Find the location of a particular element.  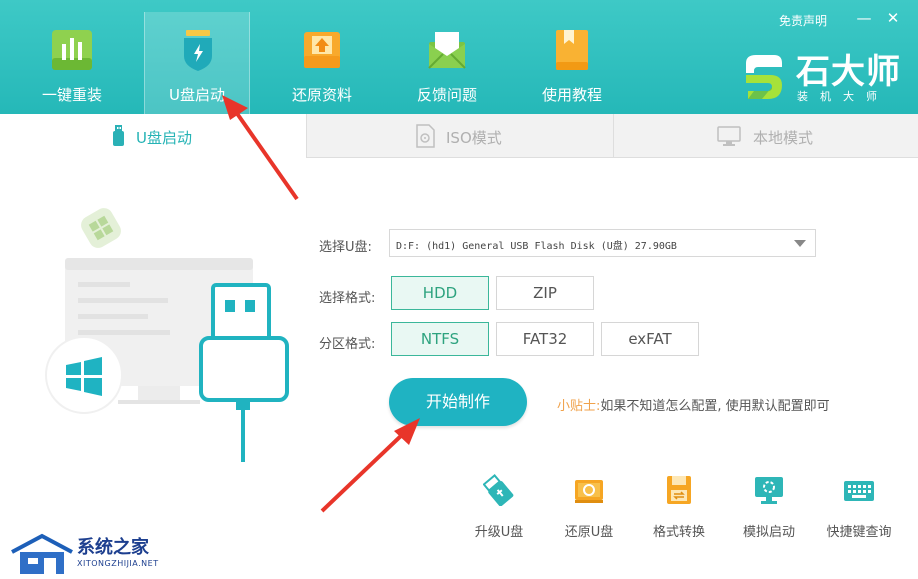

tool-label: 快捷键查询 is located at coordinates (859, 532).